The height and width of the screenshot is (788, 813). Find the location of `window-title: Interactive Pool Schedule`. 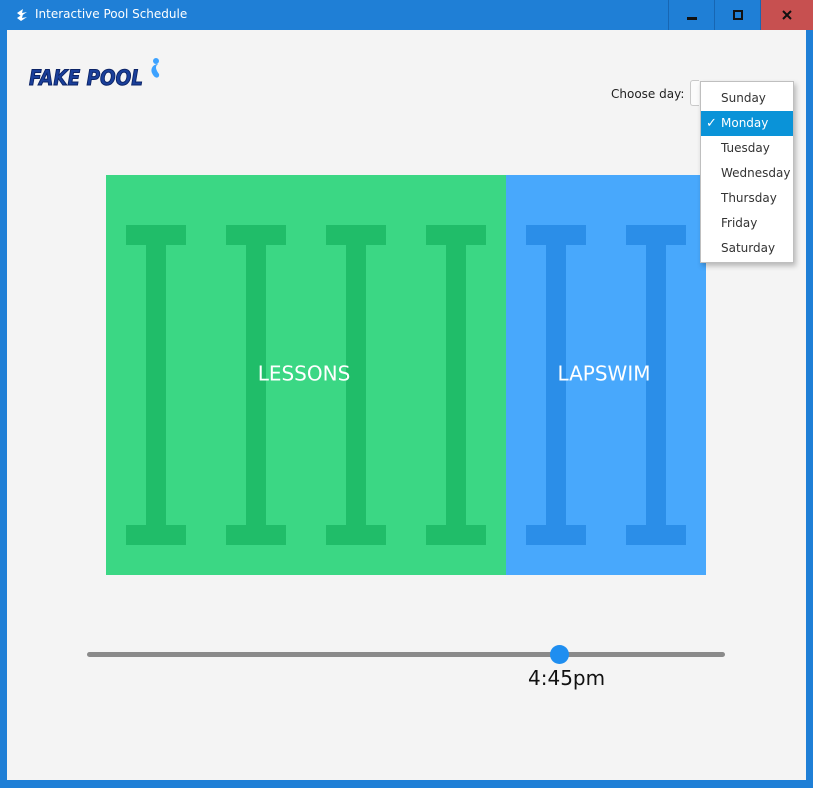

window-title: Interactive Pool Schedule is located at coordinates (111, 14).